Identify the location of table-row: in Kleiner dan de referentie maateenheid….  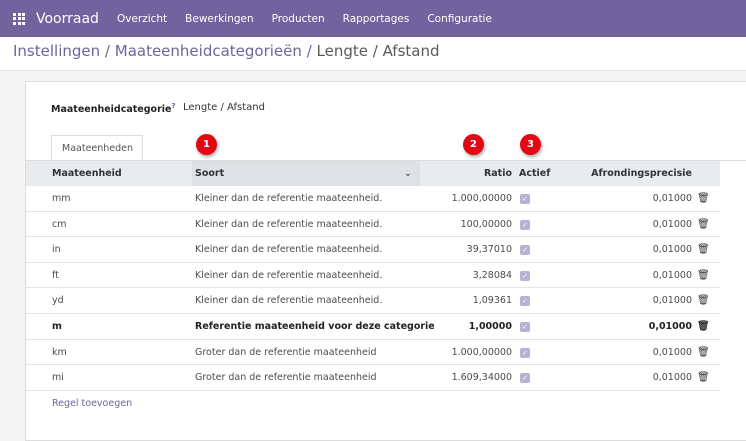
(373, 250).